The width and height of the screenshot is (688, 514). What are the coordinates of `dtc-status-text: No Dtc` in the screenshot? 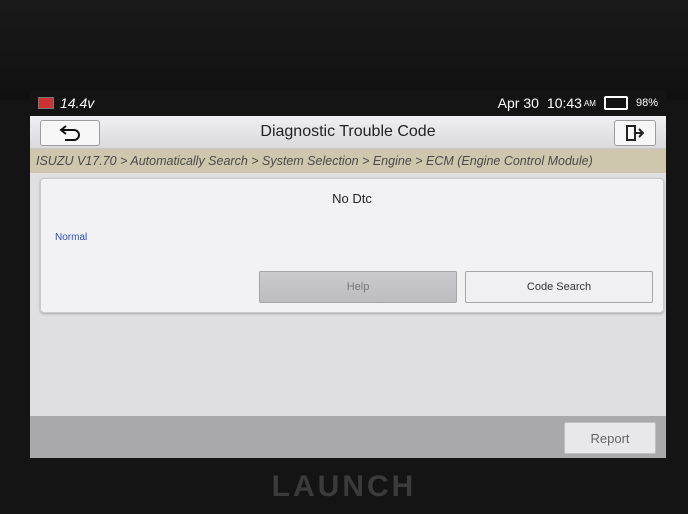 It's located at (352, 198).